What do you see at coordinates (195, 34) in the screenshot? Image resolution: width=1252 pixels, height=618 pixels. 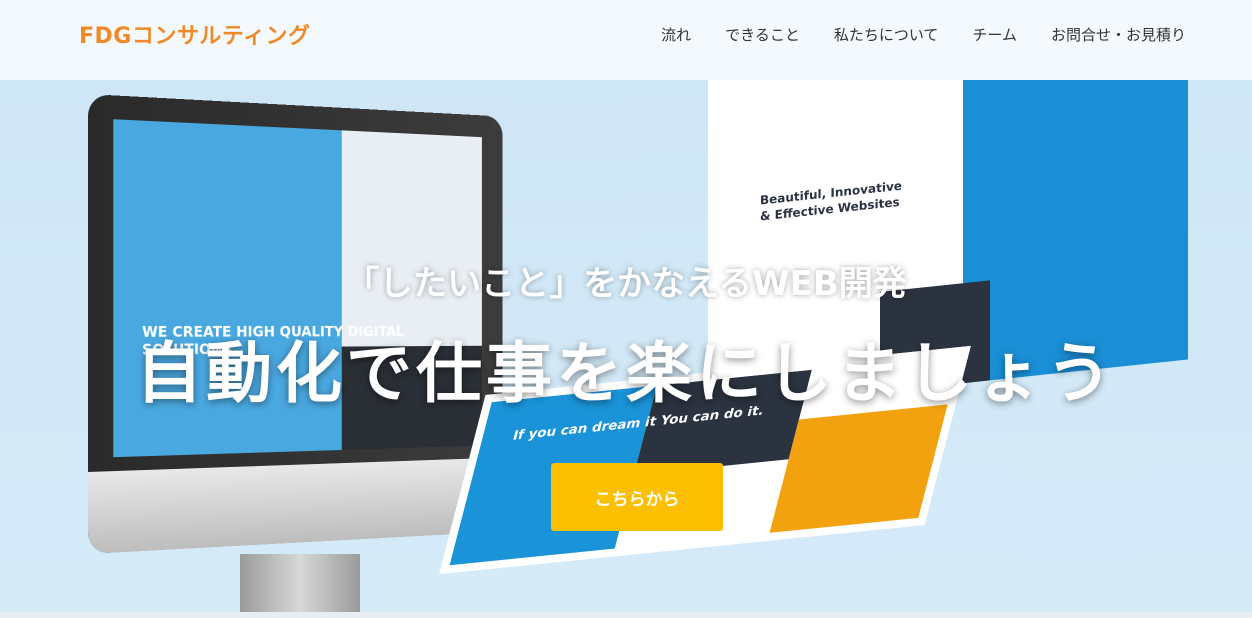 I see `brand-logo: FDGコンサルティング` at bounding box center [195, 34].